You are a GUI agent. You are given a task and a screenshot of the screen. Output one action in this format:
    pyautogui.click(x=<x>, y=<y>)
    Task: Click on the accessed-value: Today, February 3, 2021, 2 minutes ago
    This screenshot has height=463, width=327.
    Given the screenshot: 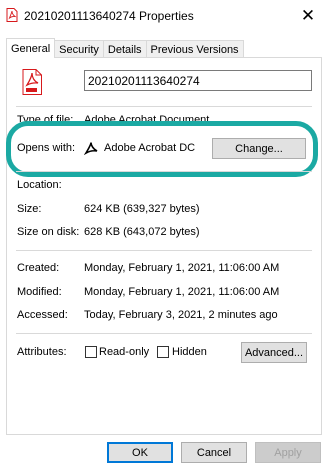 What is the action you would take?
    pyautogui.click(x=181, y=315)
    